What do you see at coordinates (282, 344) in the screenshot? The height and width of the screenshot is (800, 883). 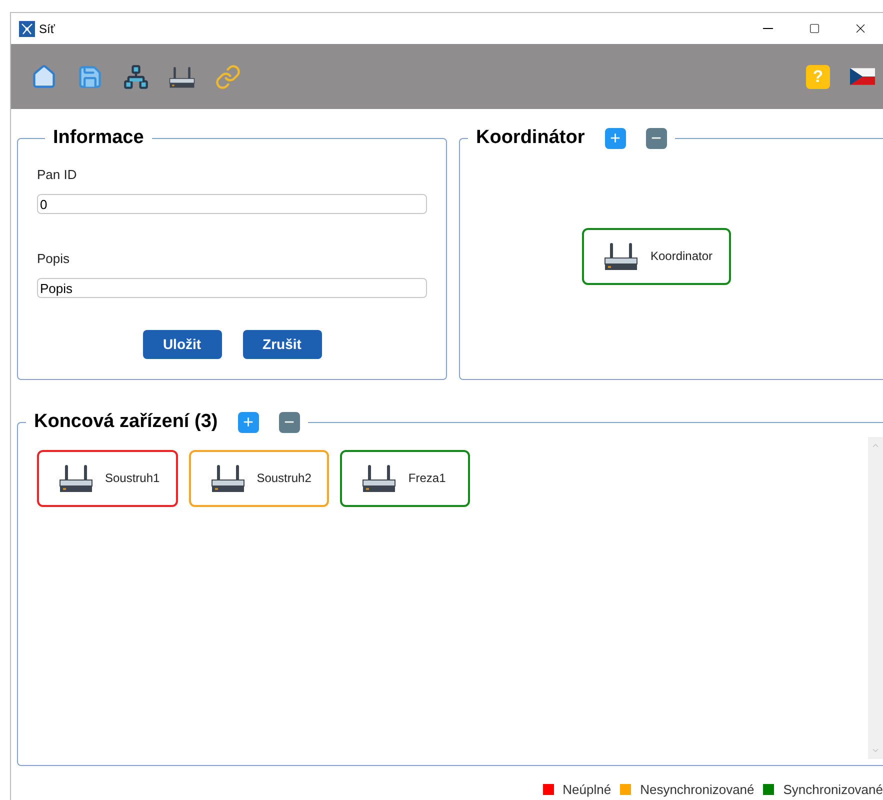 I see `cancel-button: Zrušit` at bounding box center [282, 344].